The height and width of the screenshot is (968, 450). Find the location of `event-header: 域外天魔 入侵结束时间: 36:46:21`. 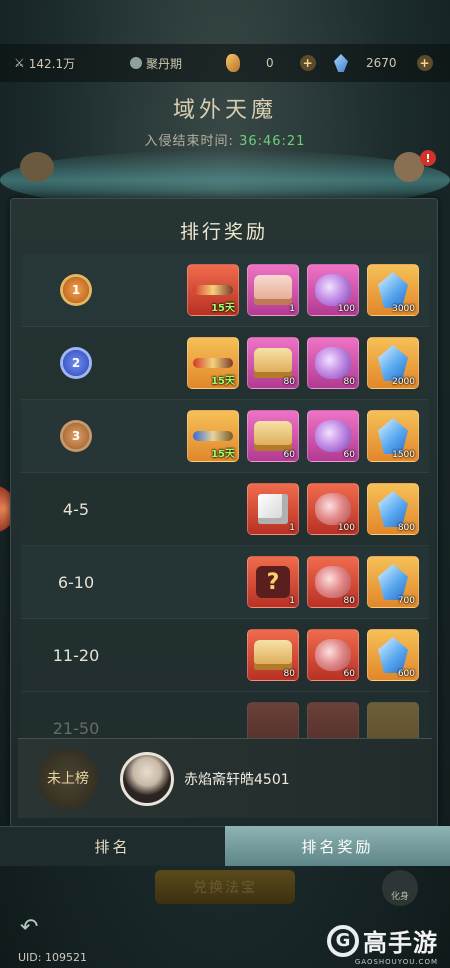

event-header: 域外天魔 入侵结束时间: 36:46:21 is located at coordinates (225, 120).